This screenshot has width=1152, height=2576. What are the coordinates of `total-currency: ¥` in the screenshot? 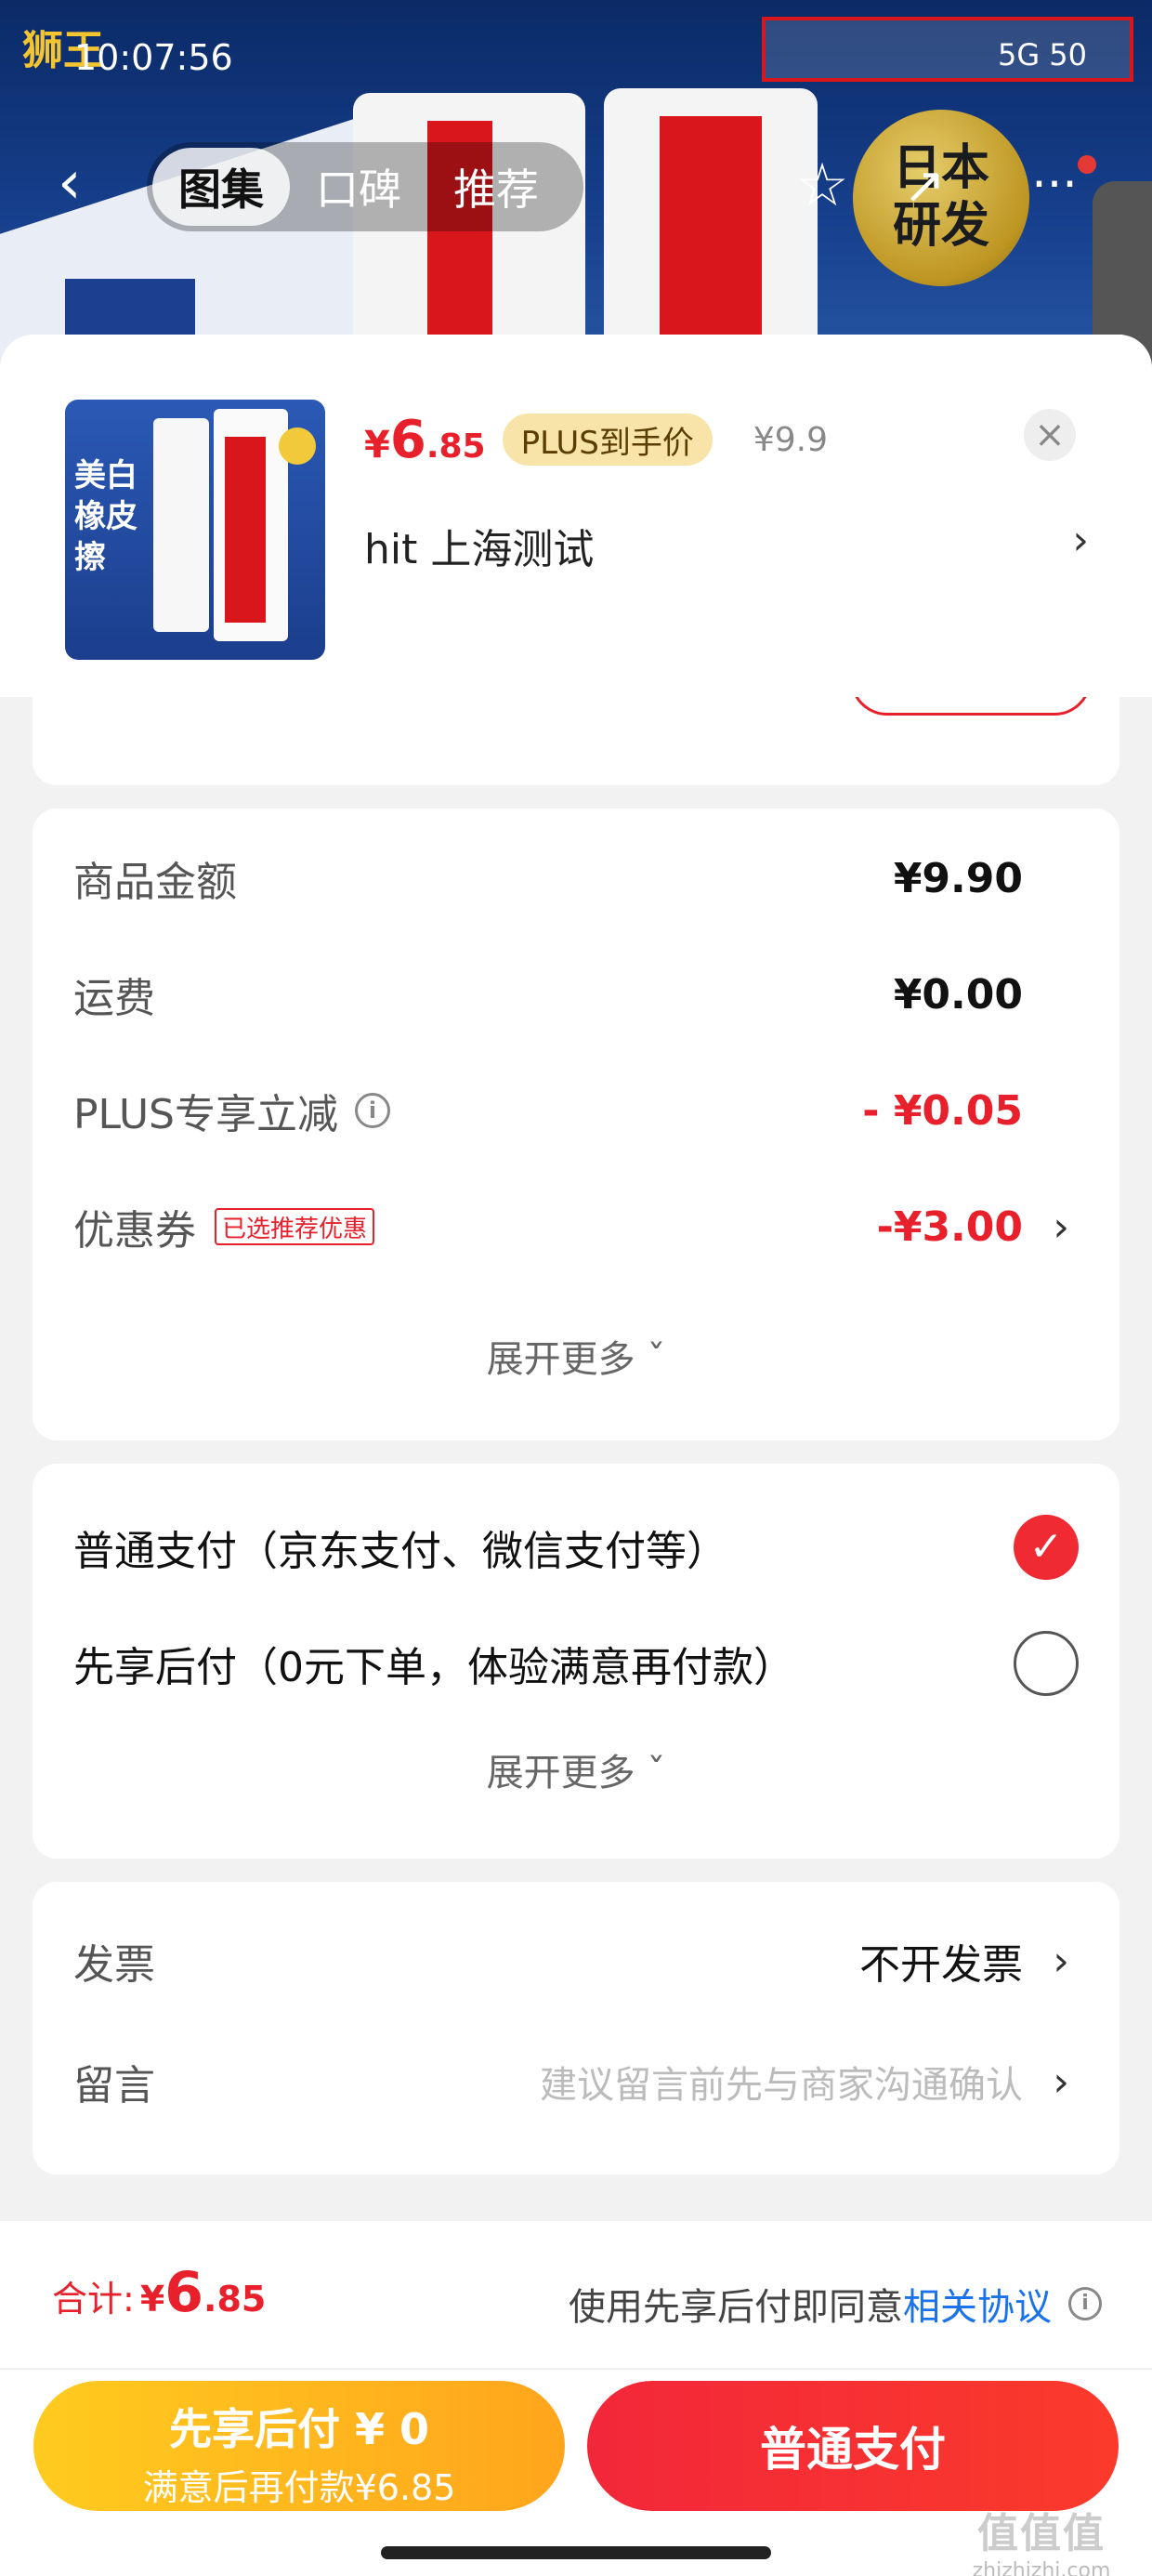 It's located at (152, 2299).